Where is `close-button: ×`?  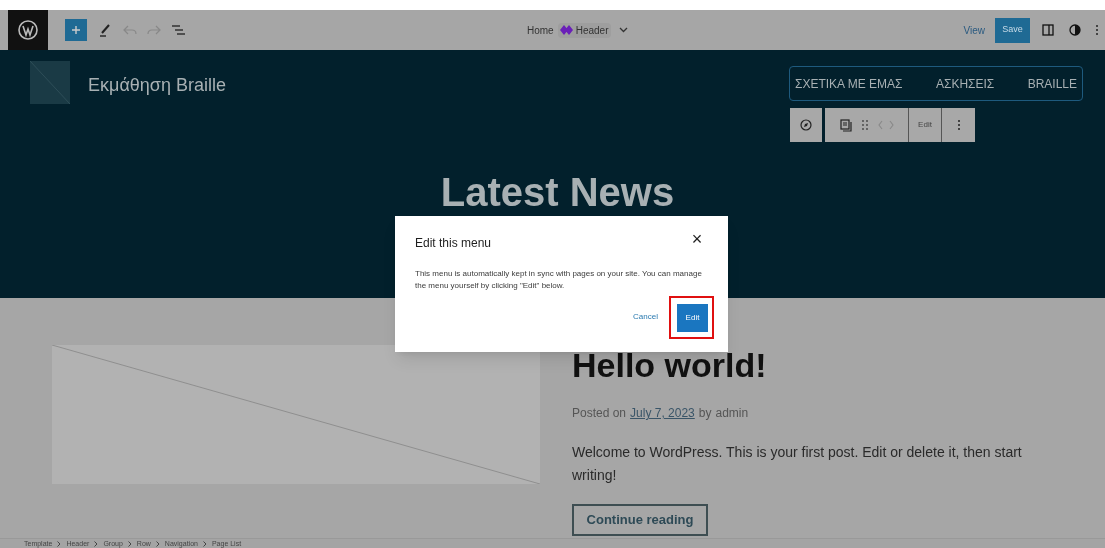 close-button: × is located at coordinates (697, 239).